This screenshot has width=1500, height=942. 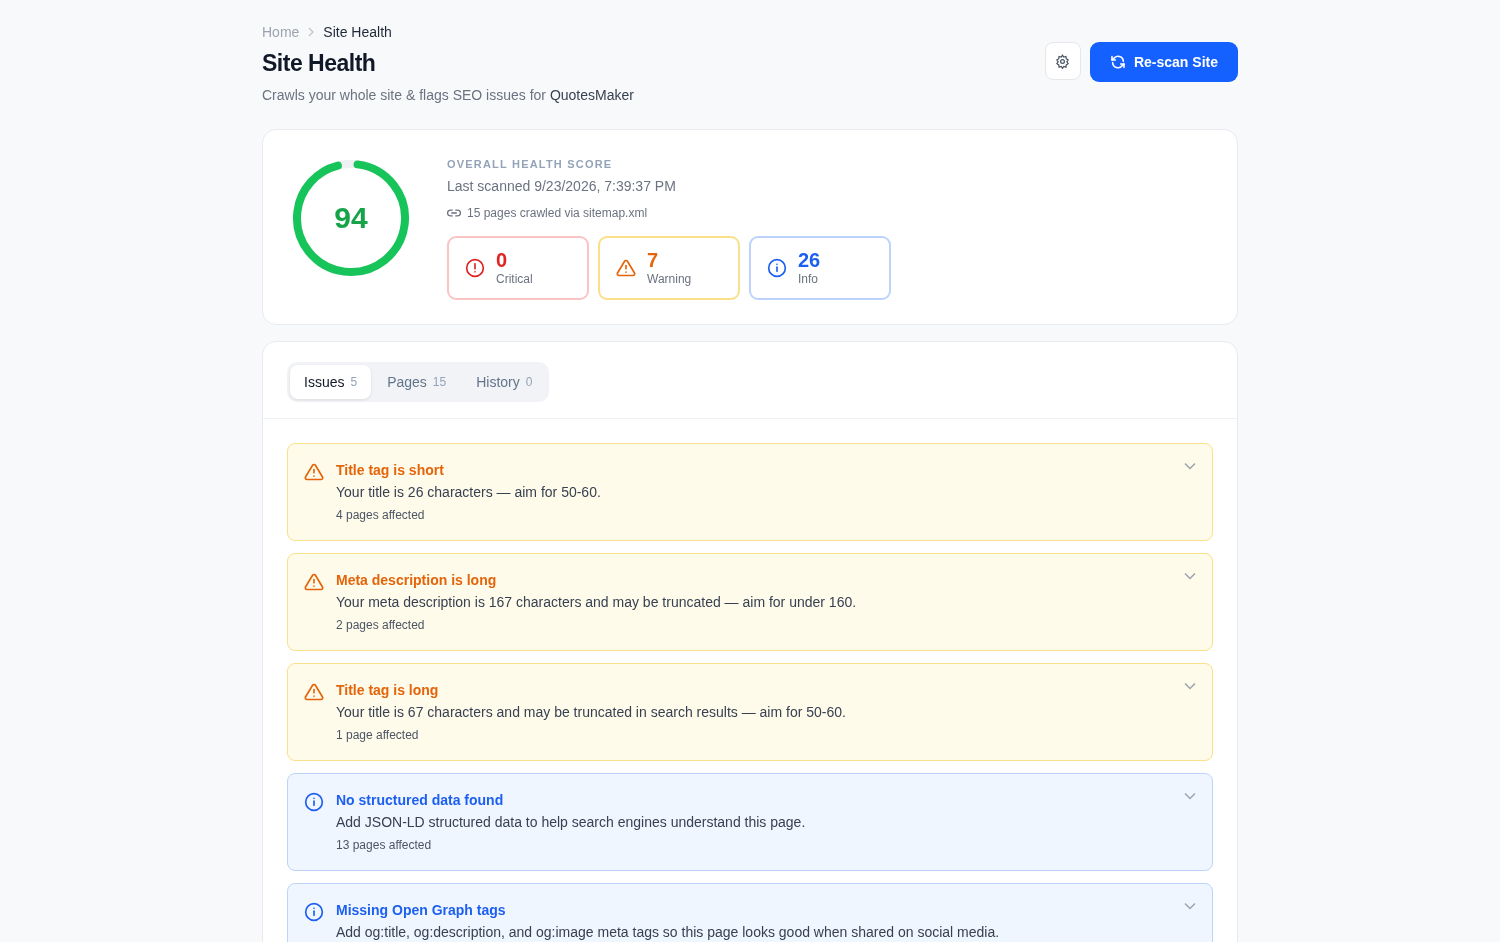 What do you see at coordinates (351, 218) in the screenshot?
I see `health-score: 94` at bounding box center [351, 218].